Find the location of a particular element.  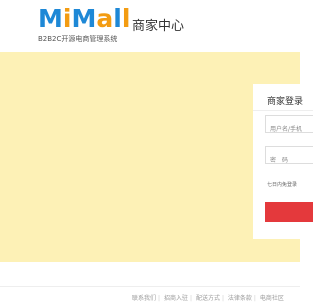

username-field-wrapper is located at coordinates (289, 124).